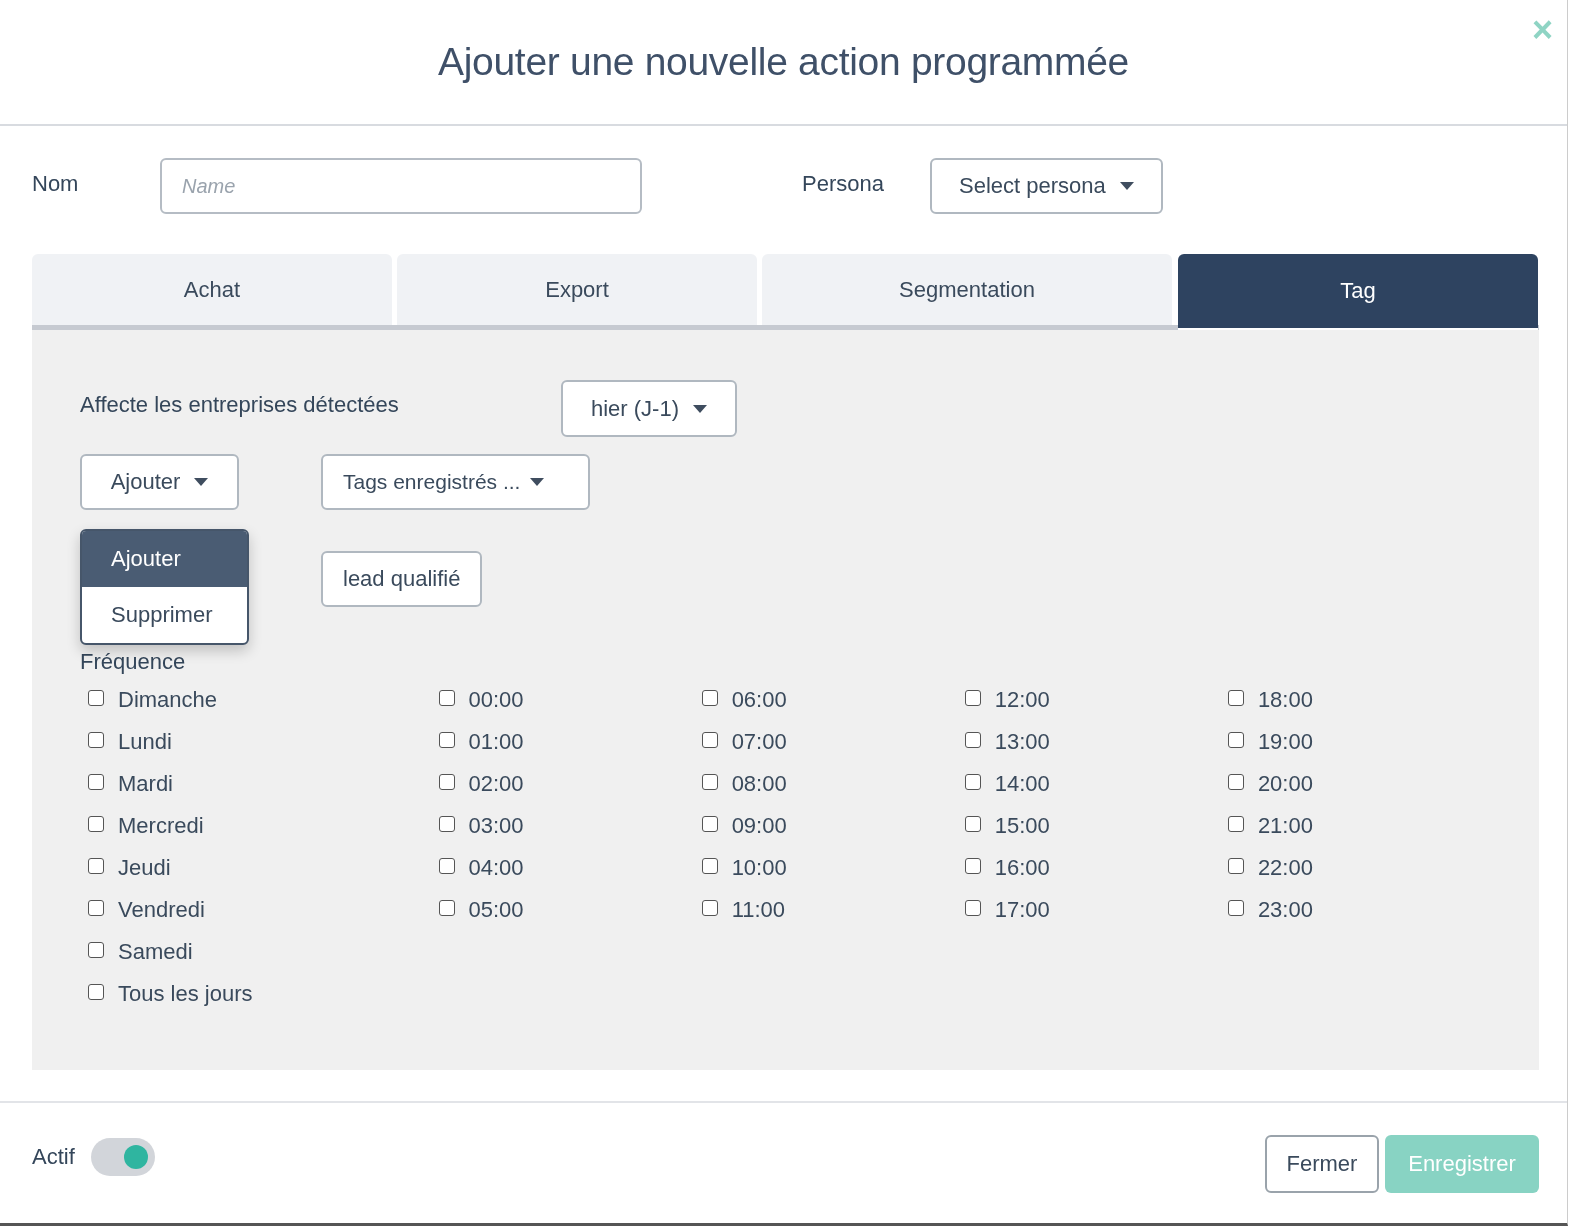  Describe the element at coordinates (401, 186) in the screenshot. I see `name-field: Name` at that location.